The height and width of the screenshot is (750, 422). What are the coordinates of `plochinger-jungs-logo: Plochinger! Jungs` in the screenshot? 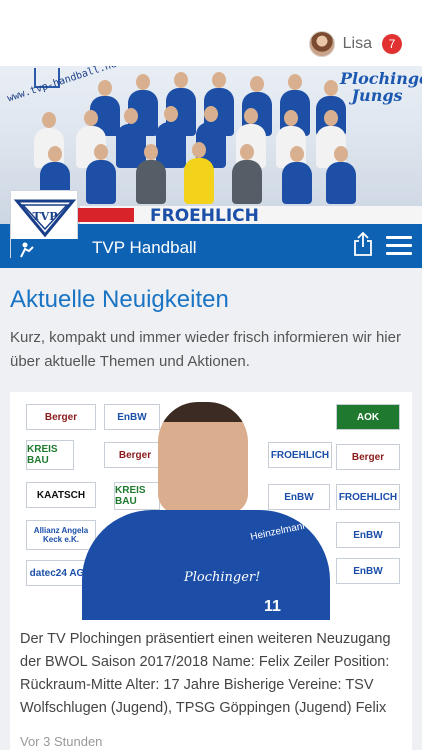 It's located at (381, 87).